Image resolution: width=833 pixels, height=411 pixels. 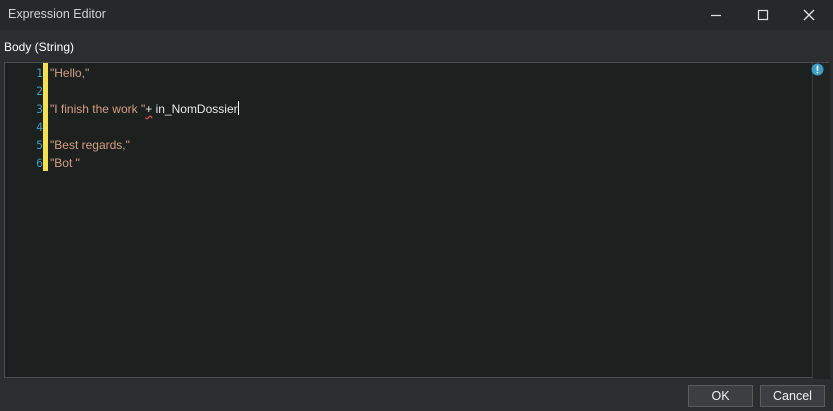 What do you see at coordinates (195, 109) in the screenshot?
I see `identifier: in_NomDossier` at bounding box center [195, 109].